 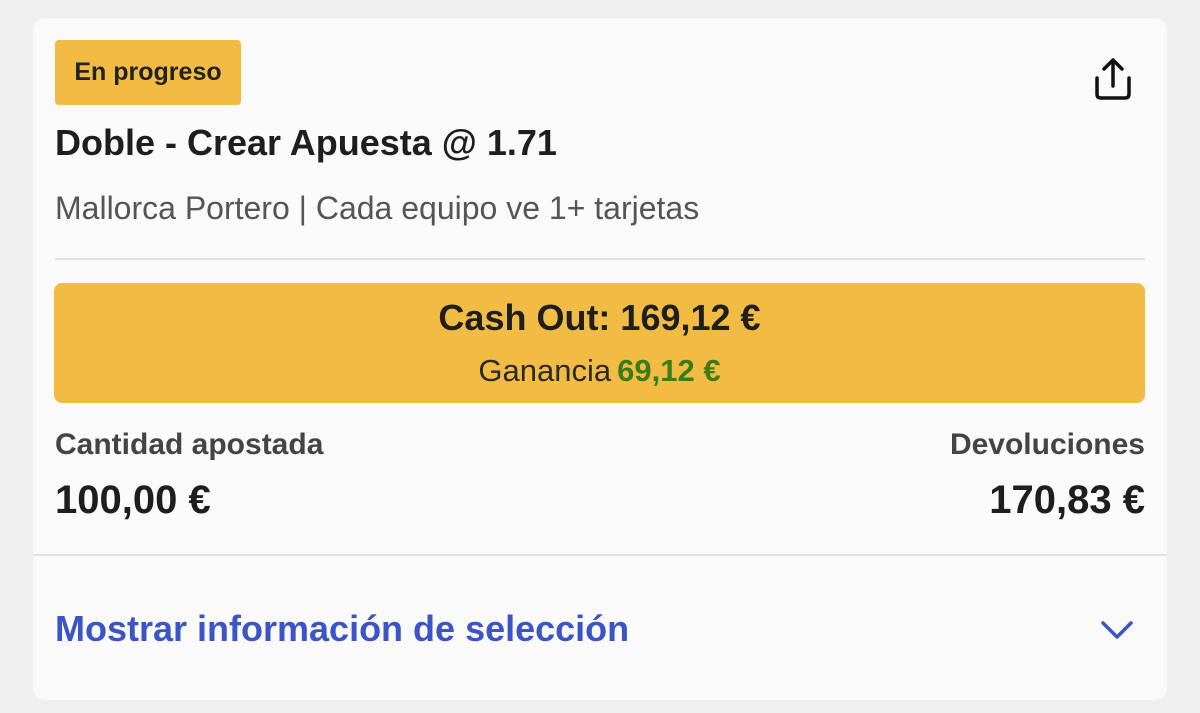 I want to click on divider, so click(x=600, y=259).